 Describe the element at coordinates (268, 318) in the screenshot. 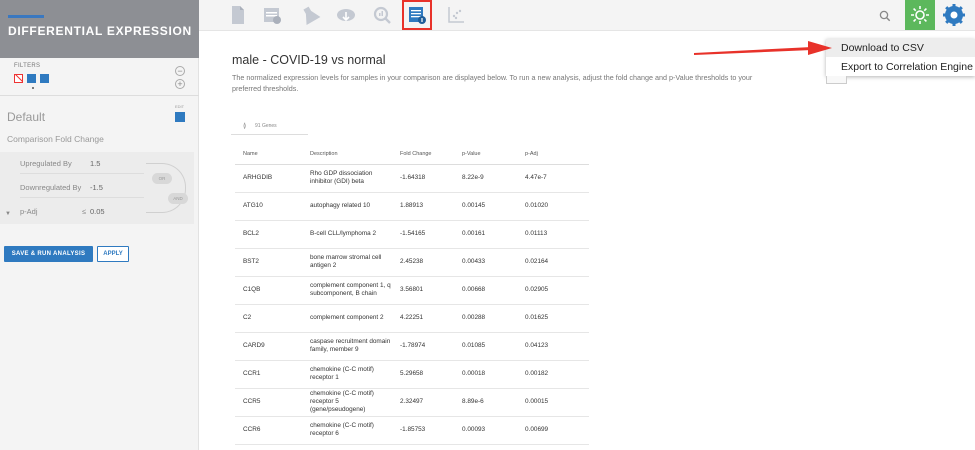

I see `cell-name: C2` at that location.